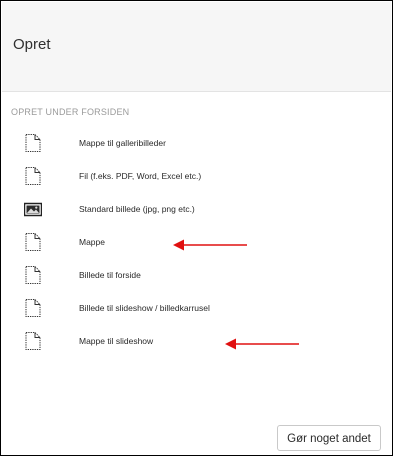 This screenshot has height=456, width=393. Describe the element at coordinates (33, 209) in the screenshot. I see `image-icon` at that location.